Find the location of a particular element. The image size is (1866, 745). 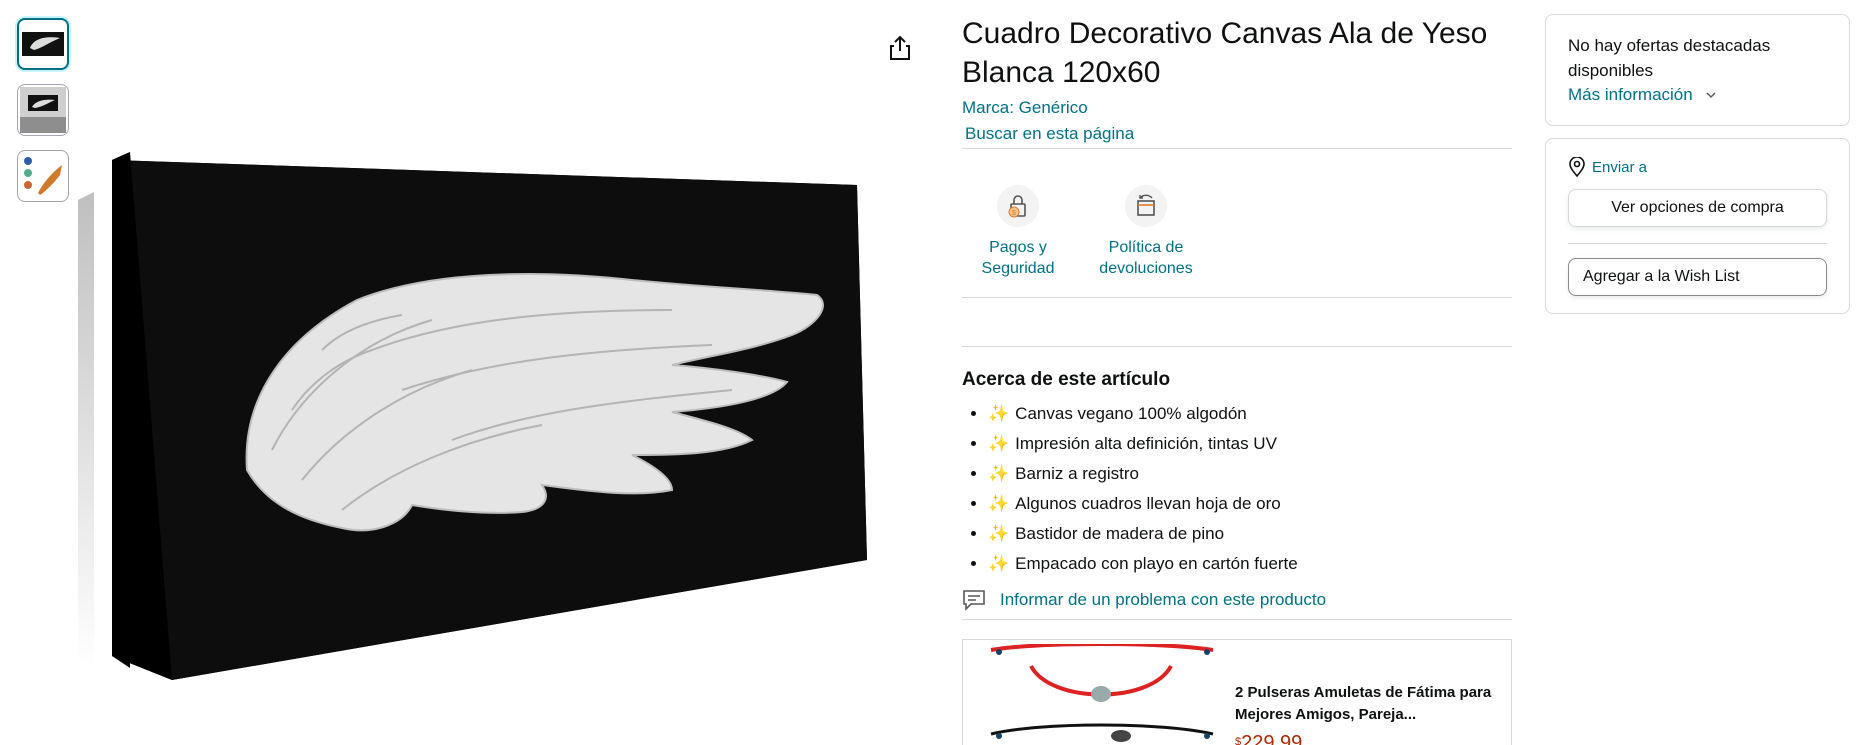

badge-returns-label: Política de devoluciones is located at coordinates (1146, 258).